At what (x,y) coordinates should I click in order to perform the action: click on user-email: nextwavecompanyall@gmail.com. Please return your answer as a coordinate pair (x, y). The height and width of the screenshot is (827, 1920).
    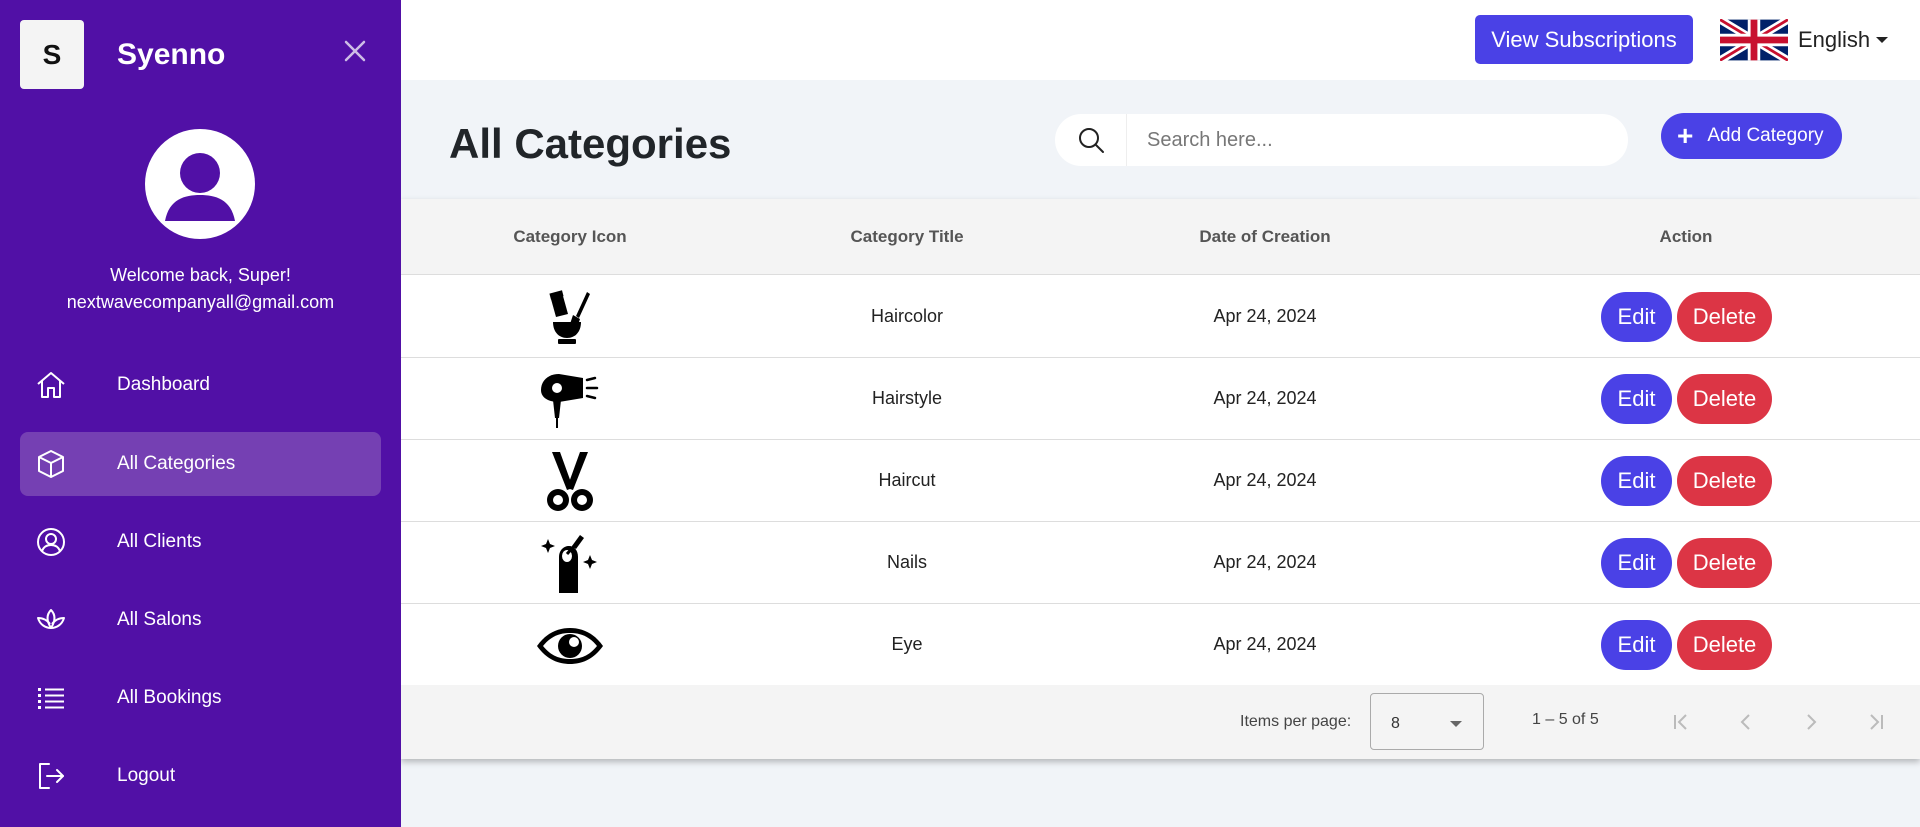
    Looking at the image, I should click on (200, 302).